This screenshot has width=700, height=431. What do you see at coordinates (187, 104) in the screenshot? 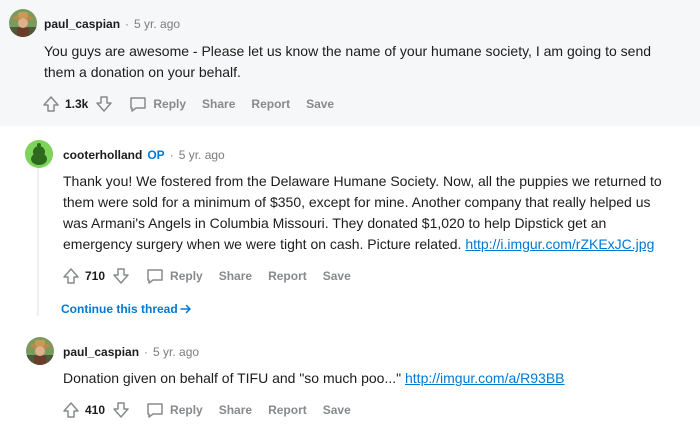
I see `comment-actions: 1.3k Reply Share Report Save` at bounding box center [187, 104].